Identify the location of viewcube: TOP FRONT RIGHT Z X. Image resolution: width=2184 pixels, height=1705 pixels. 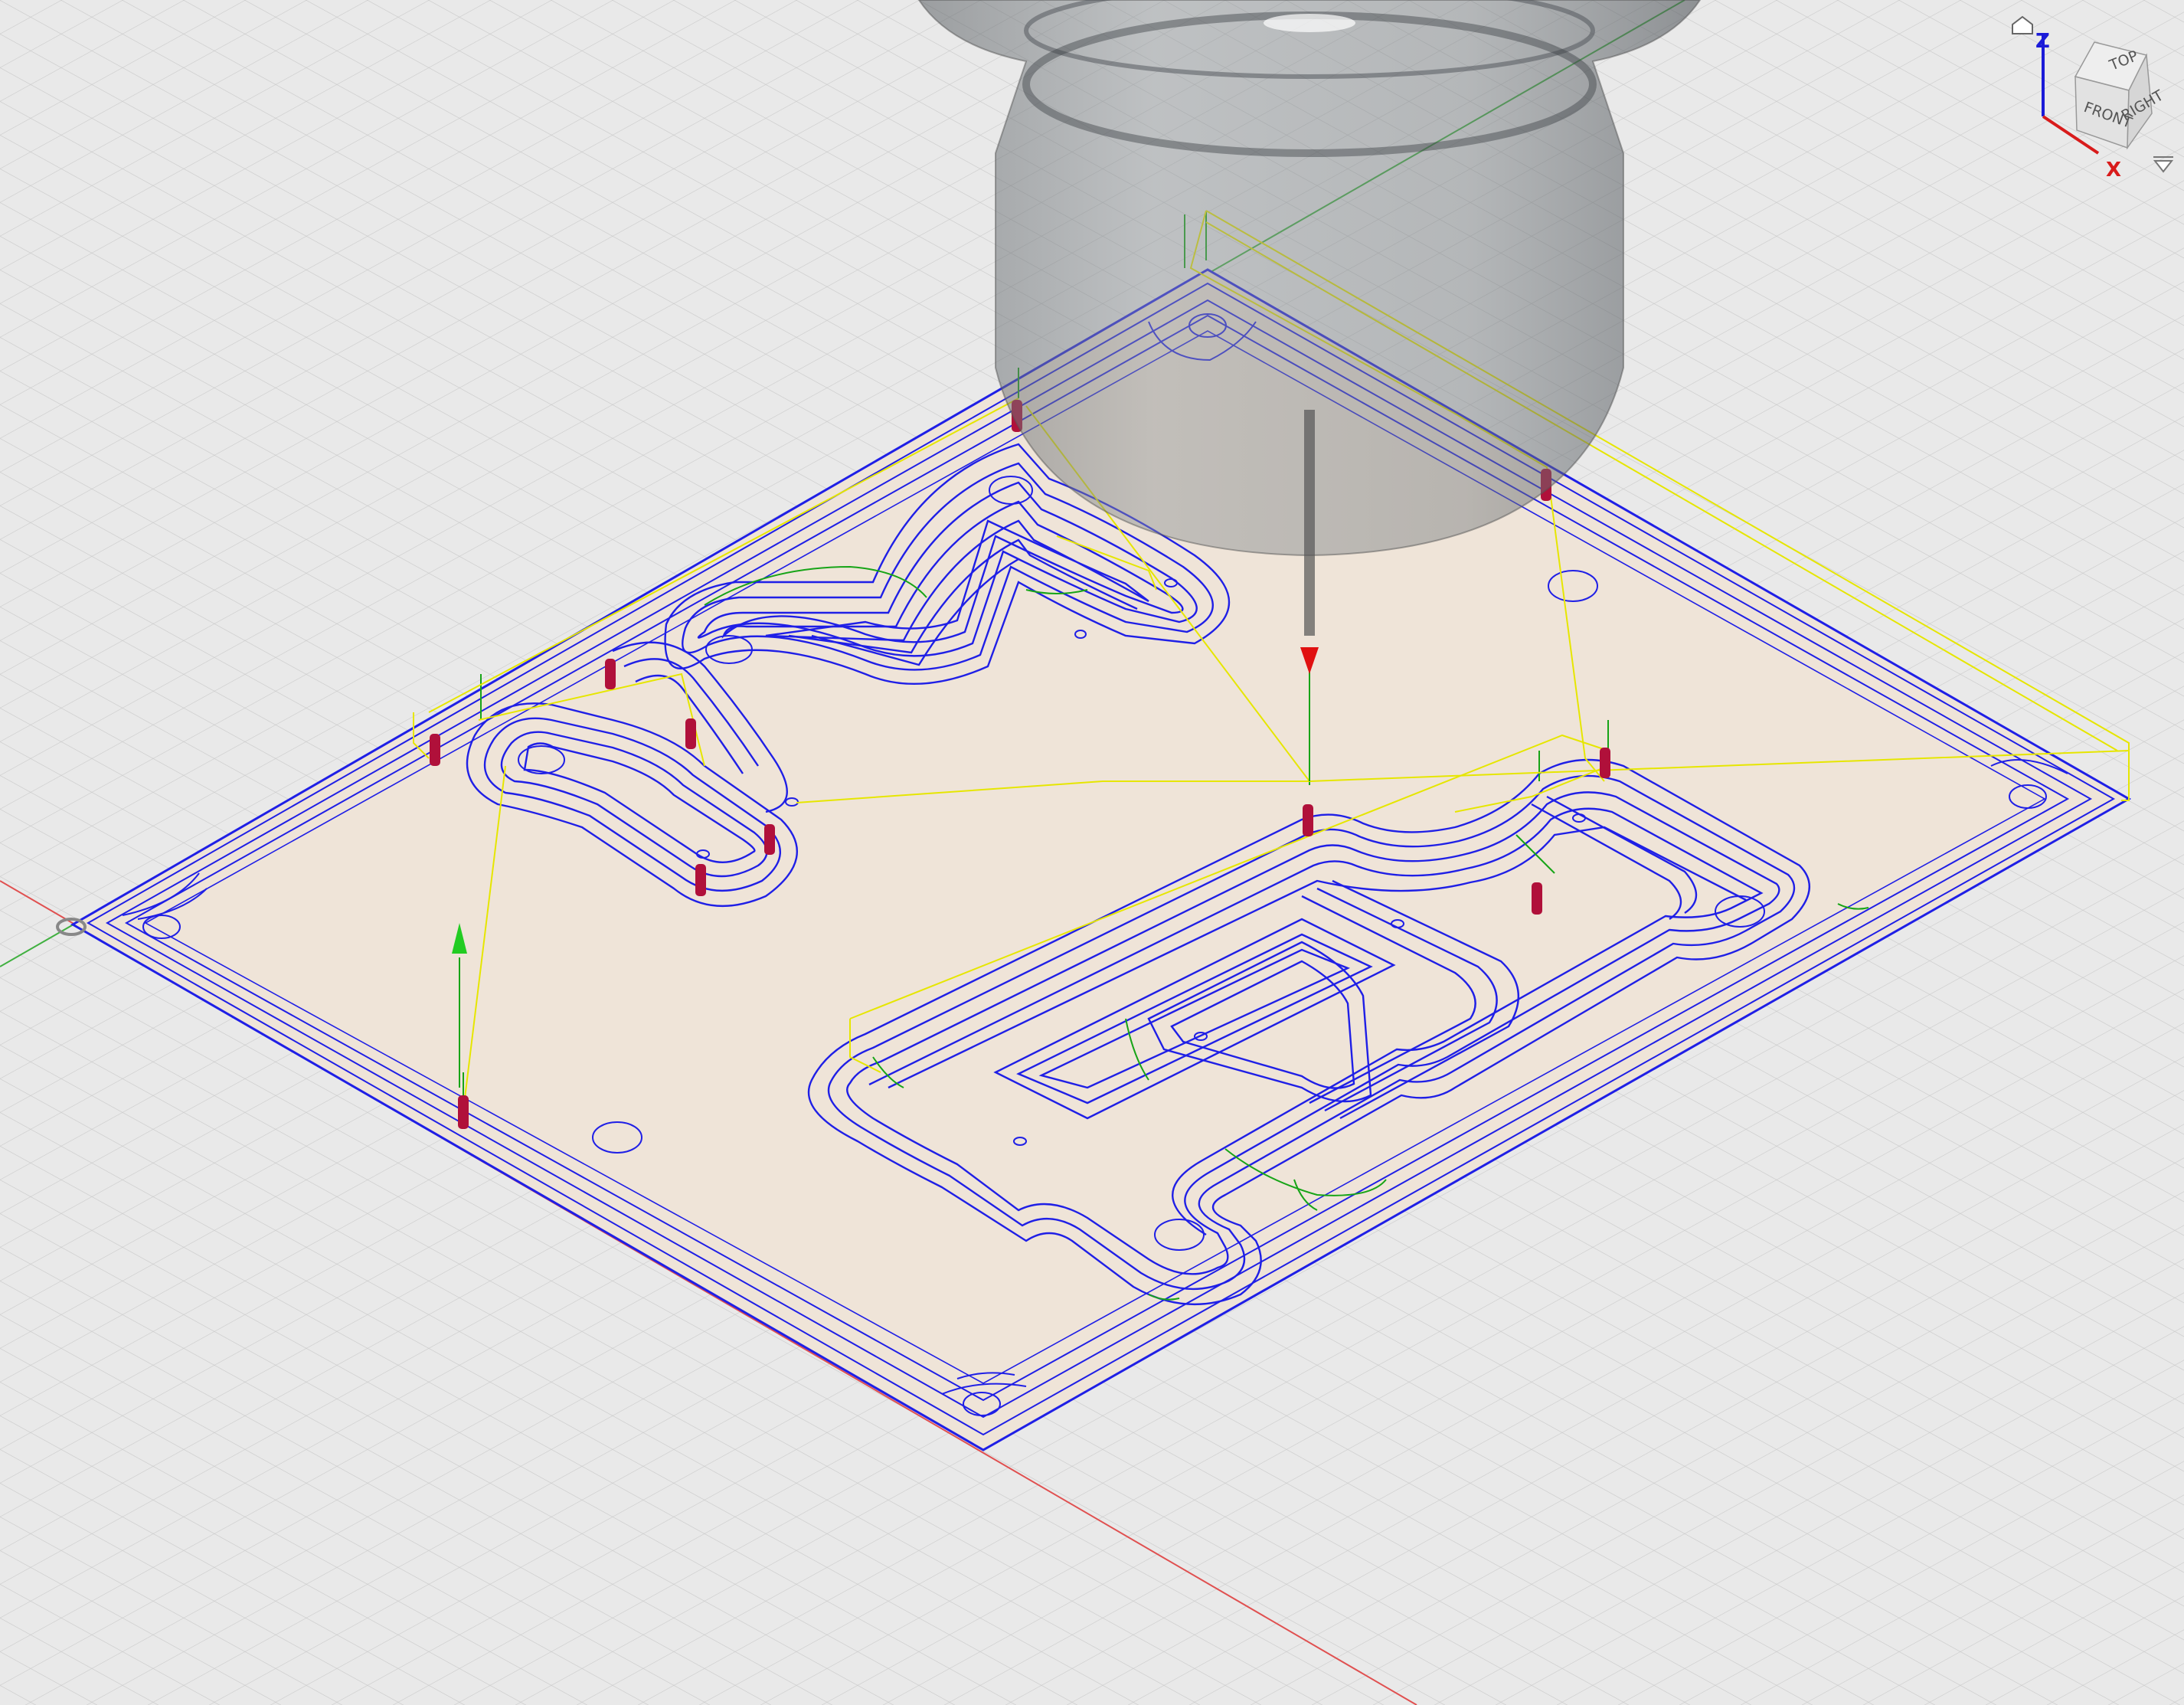
(2088, 99).